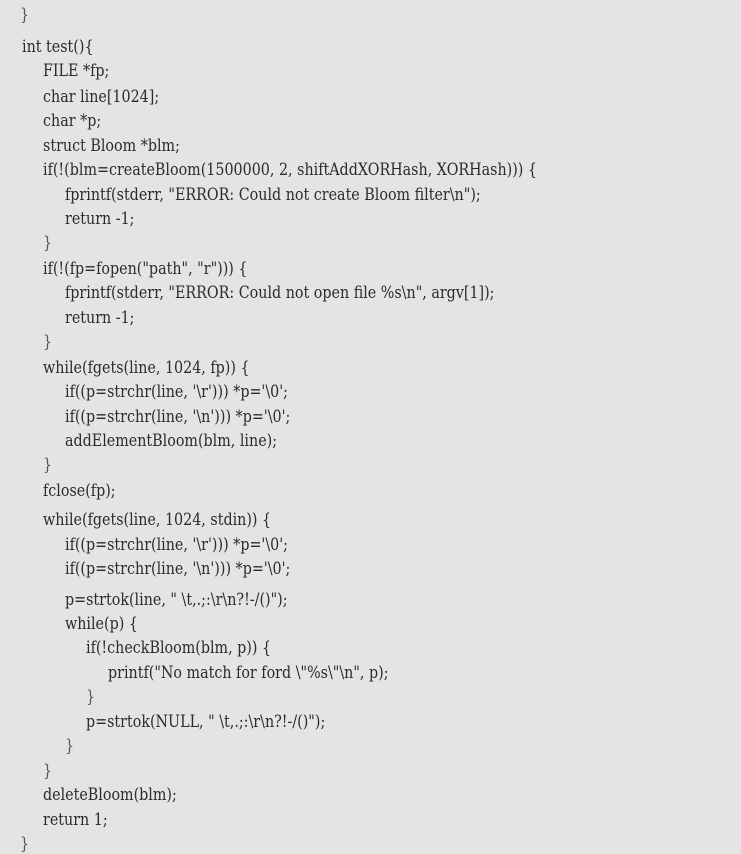 The width and height of the screenshot is (741, 854). I want to click on code-line-20: while(fgets(line, 1024, stdin)) {, so click(157, 520).